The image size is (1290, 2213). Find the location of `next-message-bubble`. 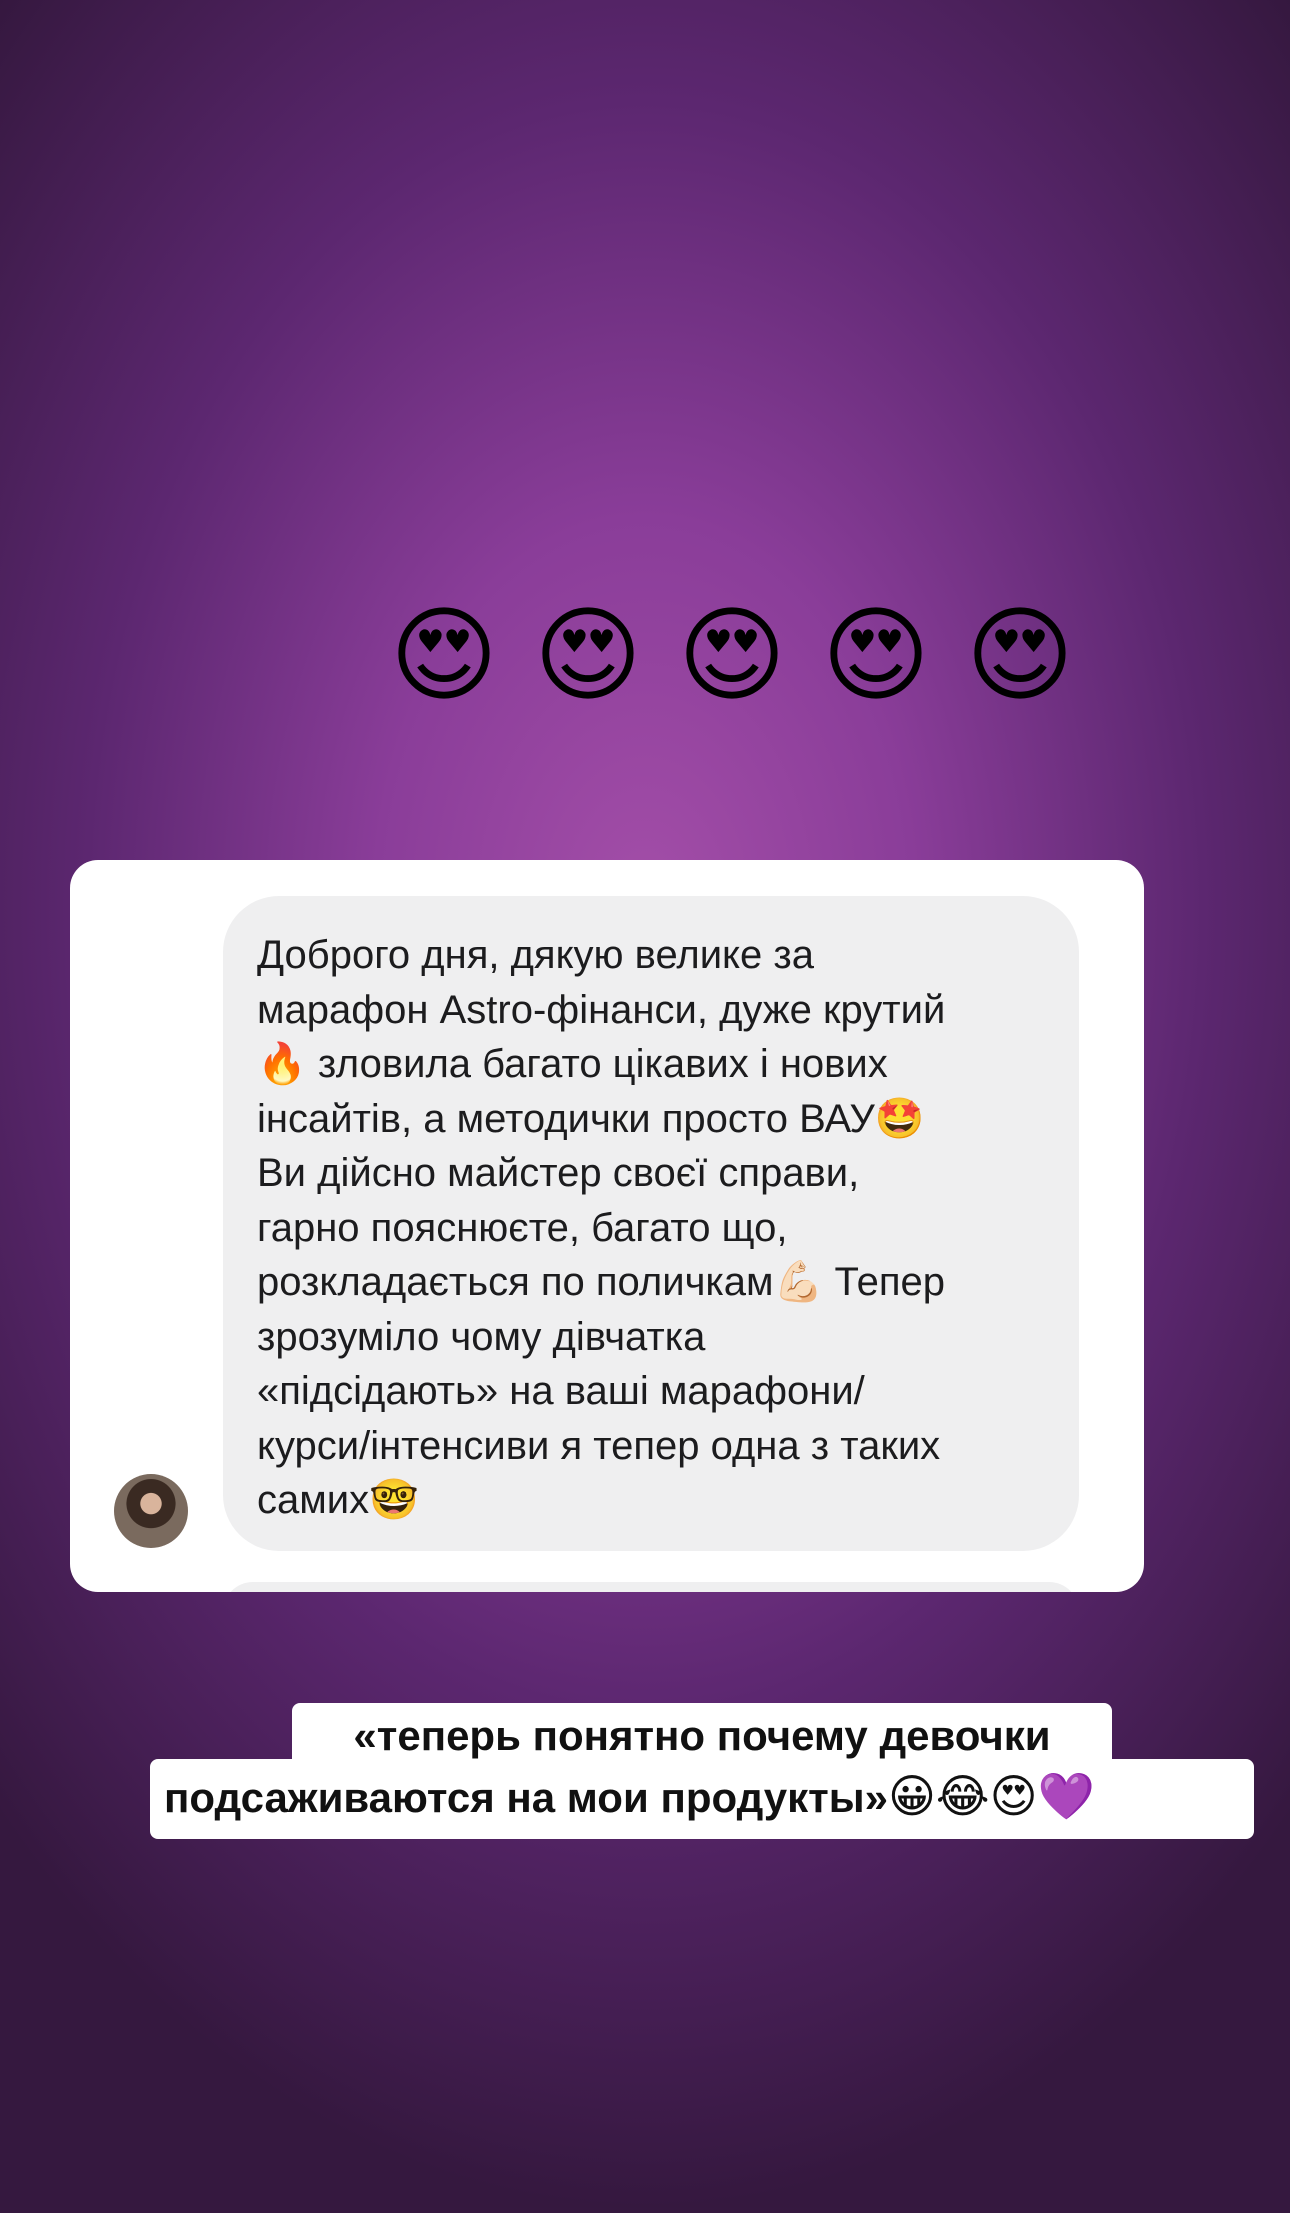

next-message-bubble is located at coordinates (651, 1587).